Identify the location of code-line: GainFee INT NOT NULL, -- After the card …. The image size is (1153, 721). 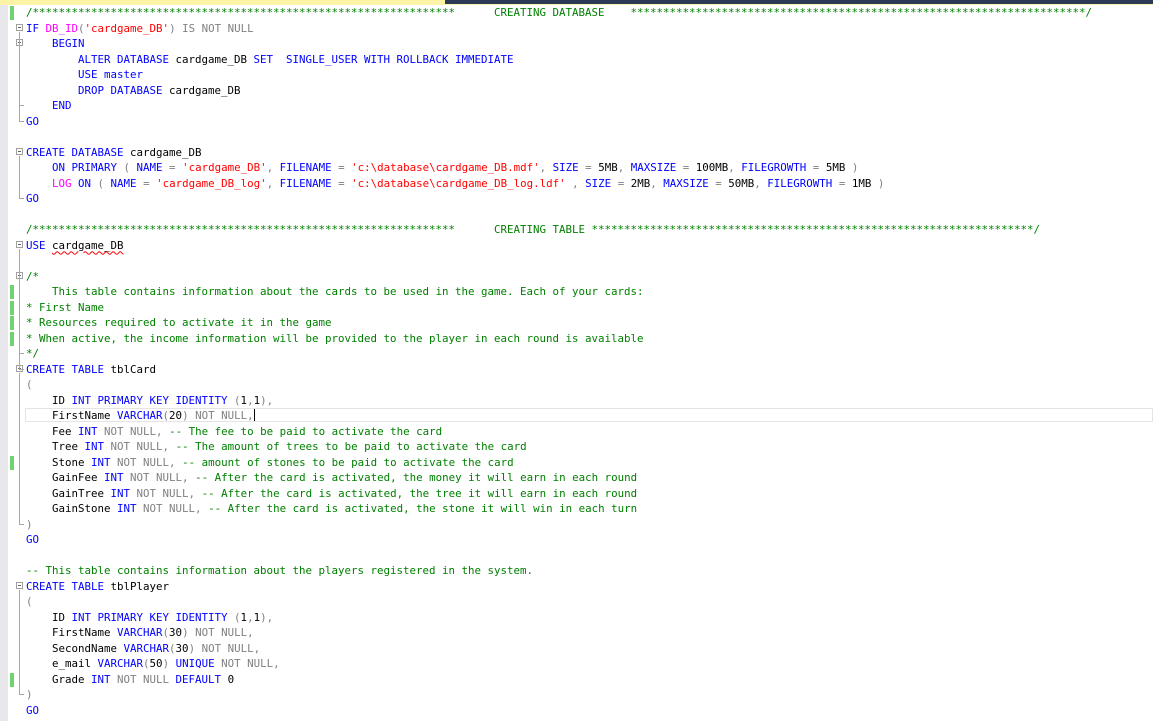
(576, 478).